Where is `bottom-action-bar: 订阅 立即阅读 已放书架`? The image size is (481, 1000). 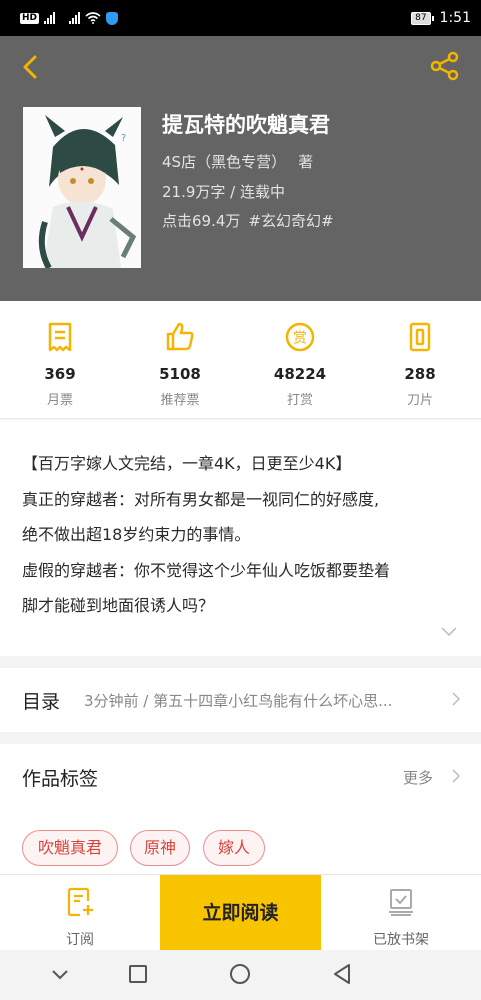 bottom-action-bar: 订阅 立即阅读 已放书架 is located at coordinates (240, 912).